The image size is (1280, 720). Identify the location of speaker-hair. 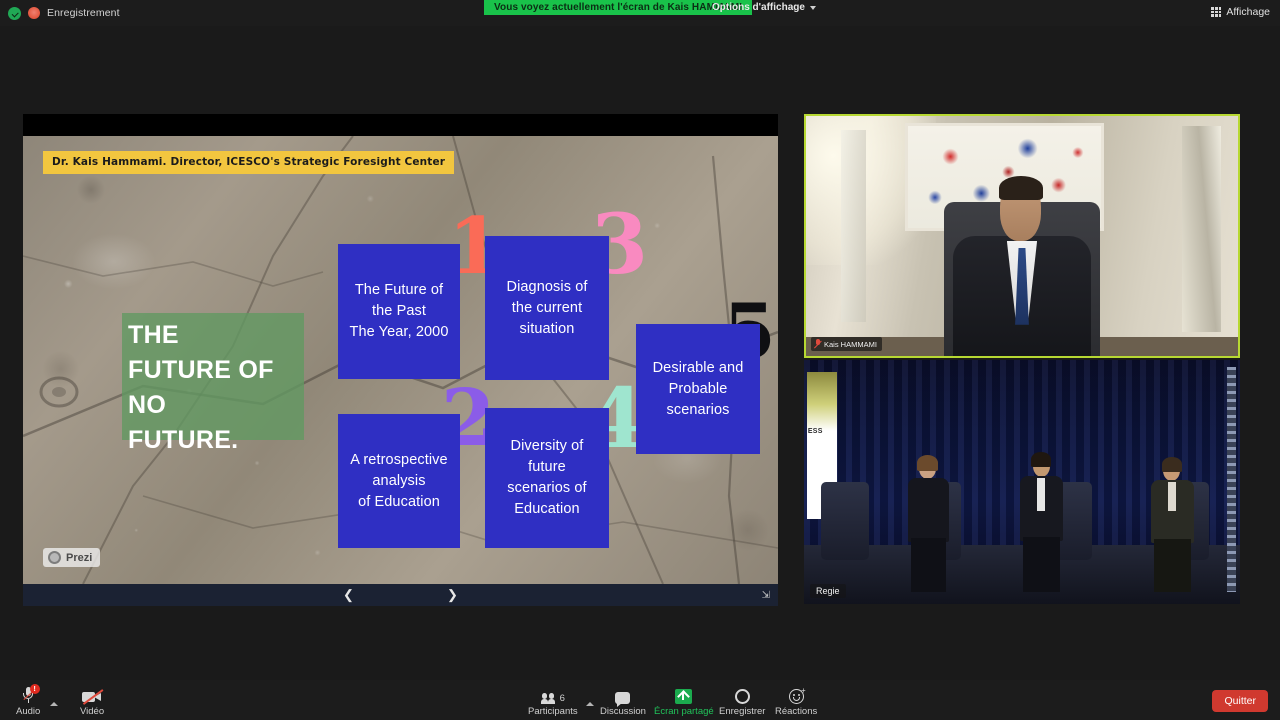
(1021, 188).